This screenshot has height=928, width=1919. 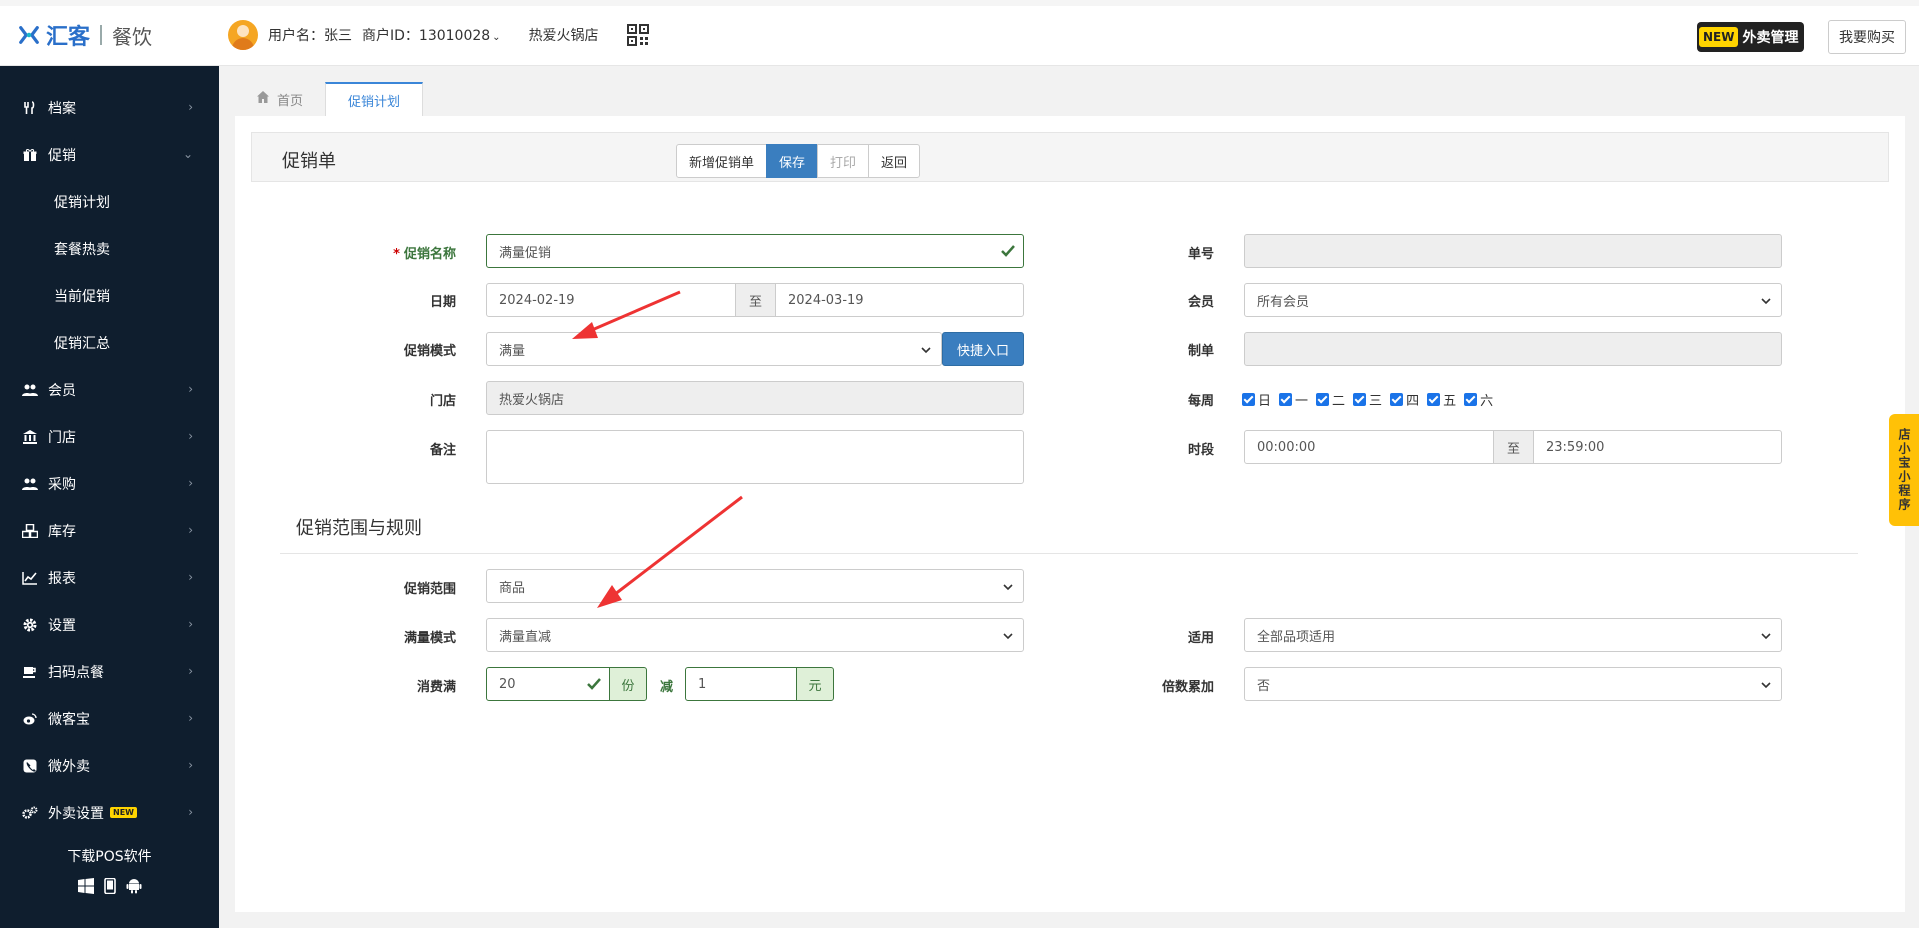 What do you see at coordinates (1330, 399) in the screenshot?
I see `weekday-tue: 二` at bounding box center [1330, 399].